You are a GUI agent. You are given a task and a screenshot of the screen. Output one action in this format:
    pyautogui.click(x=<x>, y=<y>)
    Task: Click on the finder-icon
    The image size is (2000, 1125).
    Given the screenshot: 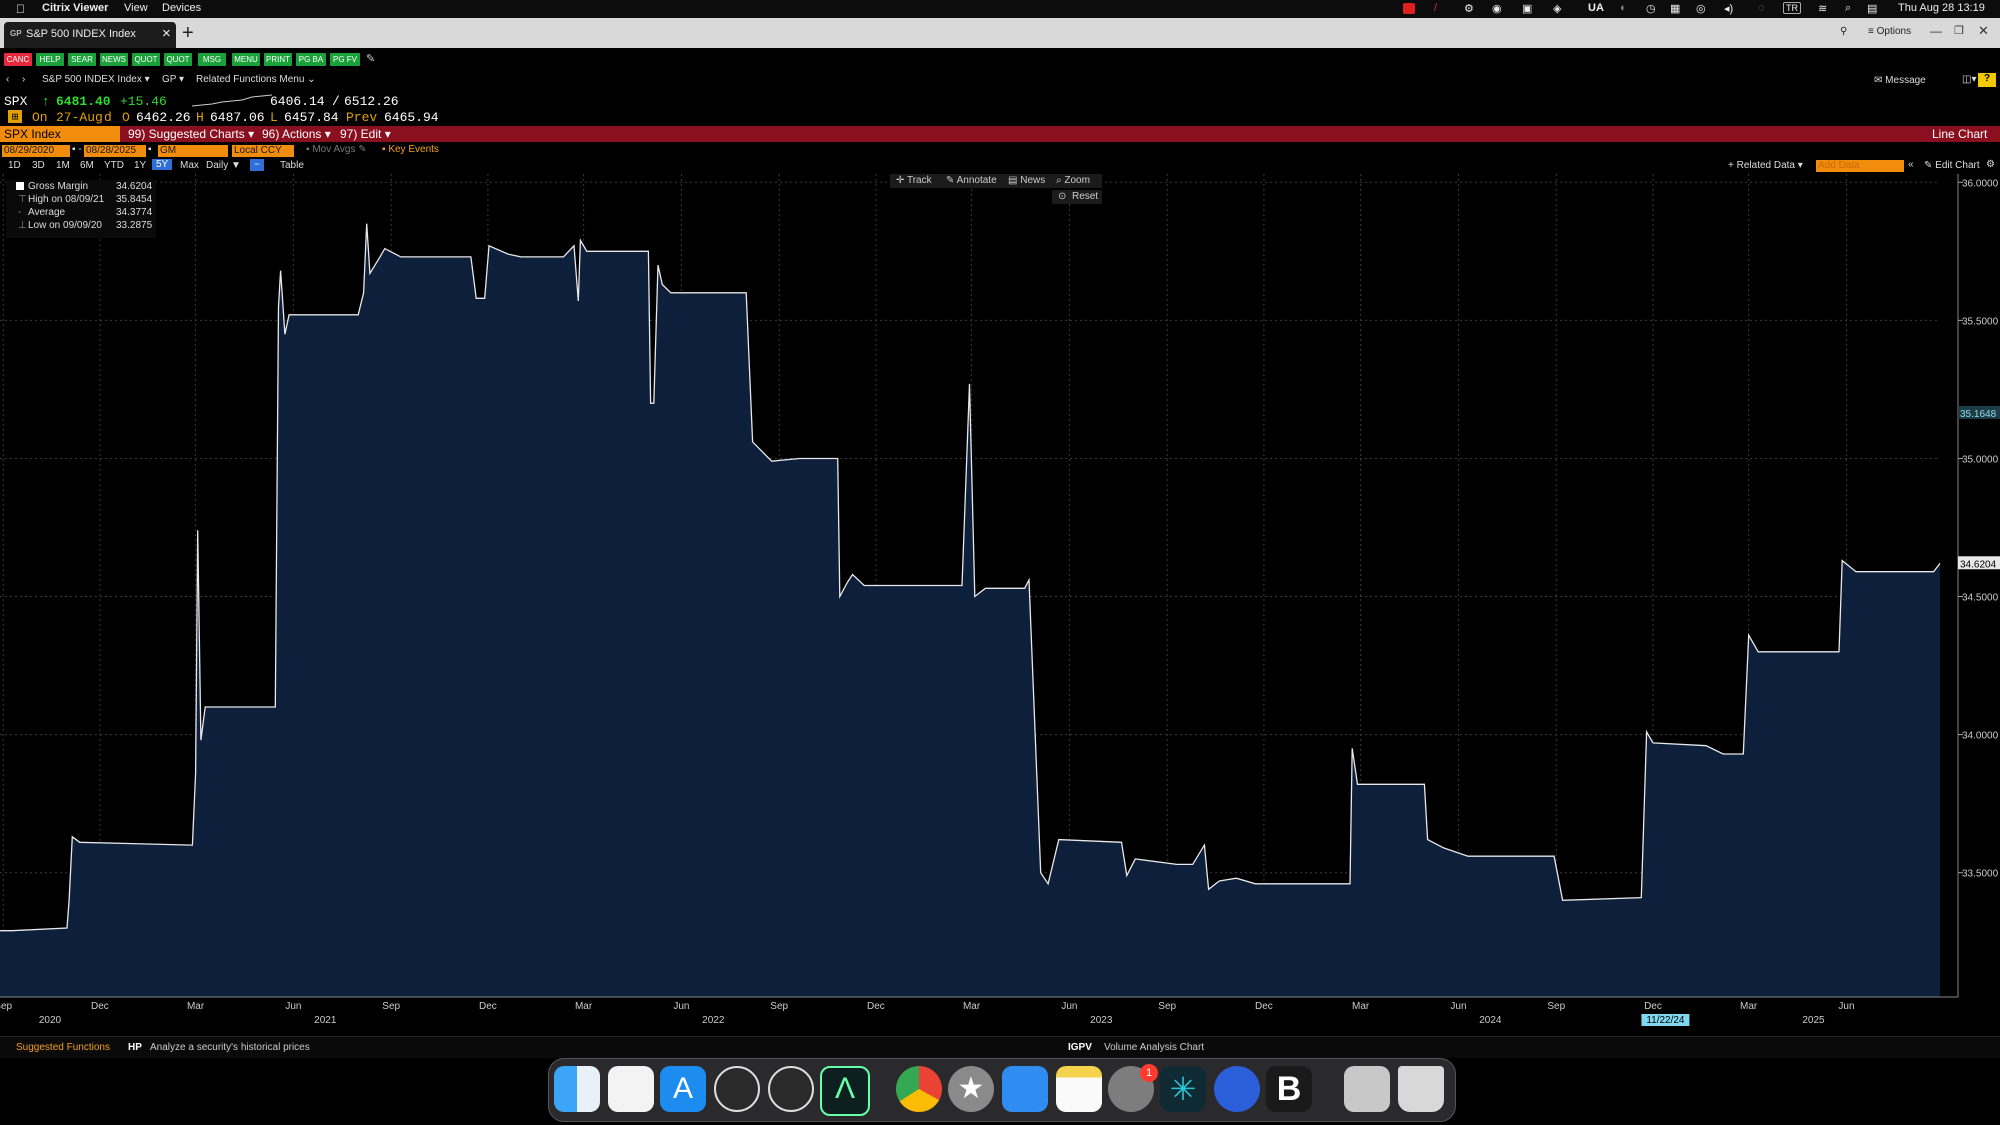 What is the action you would take?
    pyautogui.click(x=577, y=1089)
    